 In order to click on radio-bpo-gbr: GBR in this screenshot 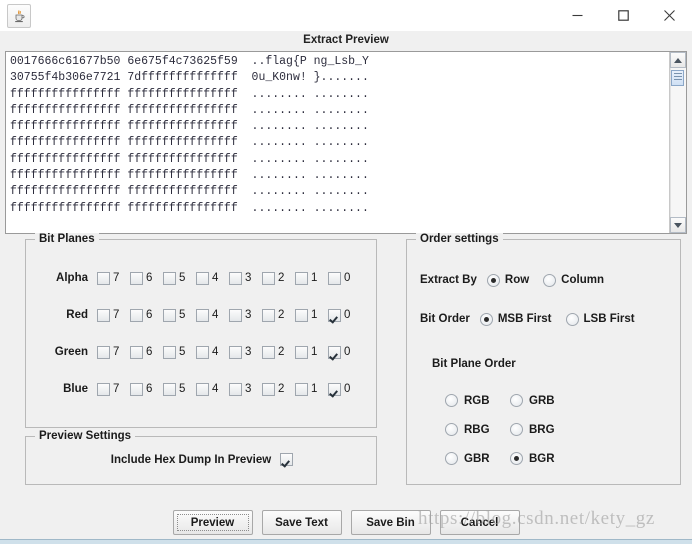, I will do `click(477, 458)`.